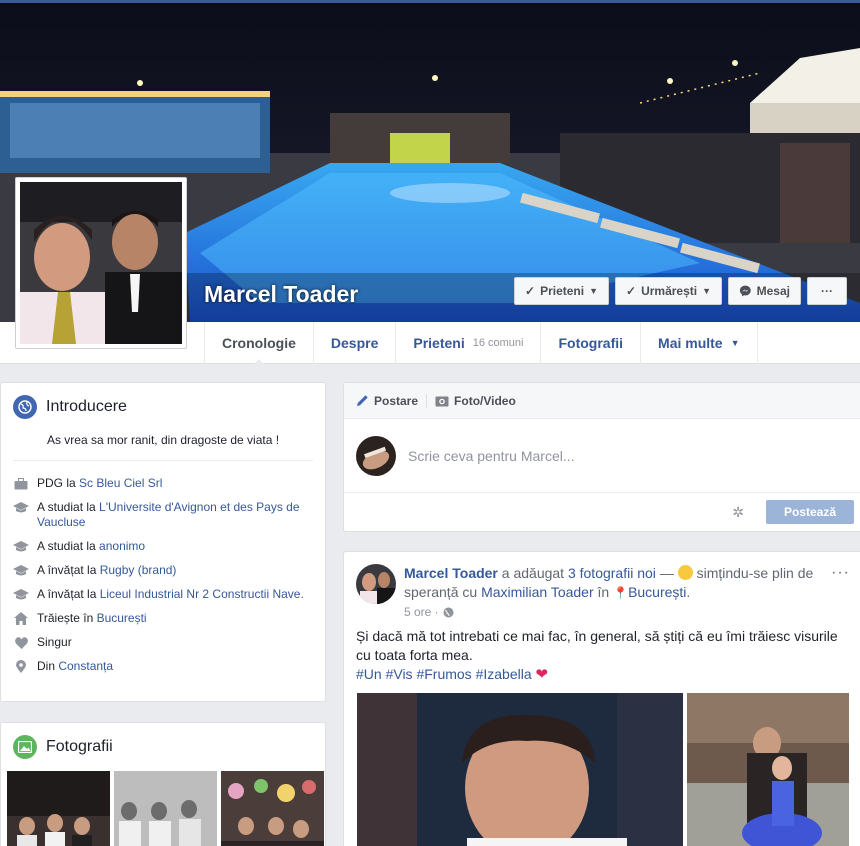  I want to click on pencil-icon, so click(362, 400).